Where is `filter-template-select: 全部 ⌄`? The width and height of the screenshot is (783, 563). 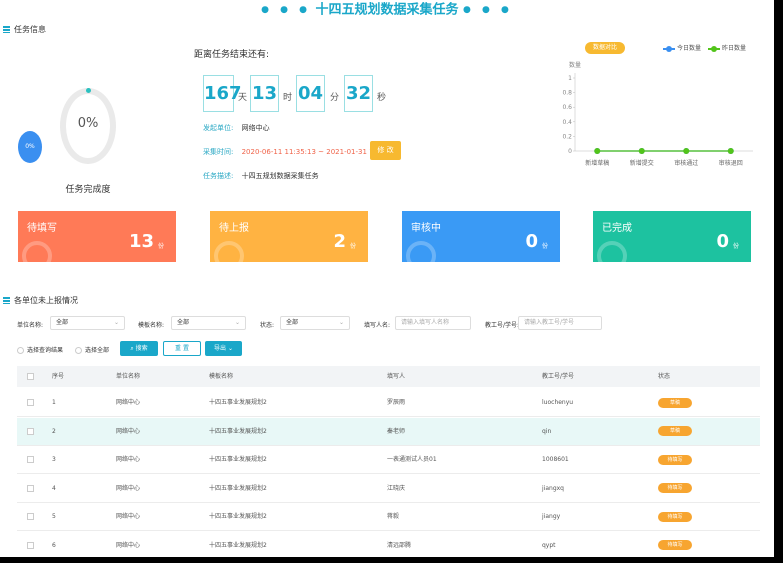 filter-template-select: 全部 ⌄ is located at coordinates (208, 323).